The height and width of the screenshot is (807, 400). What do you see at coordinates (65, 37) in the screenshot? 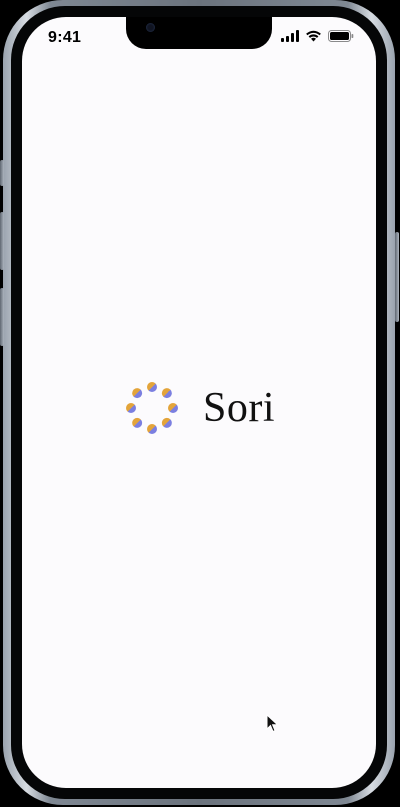
I see `status-time: 9:41` at bounding box center [65, 37].